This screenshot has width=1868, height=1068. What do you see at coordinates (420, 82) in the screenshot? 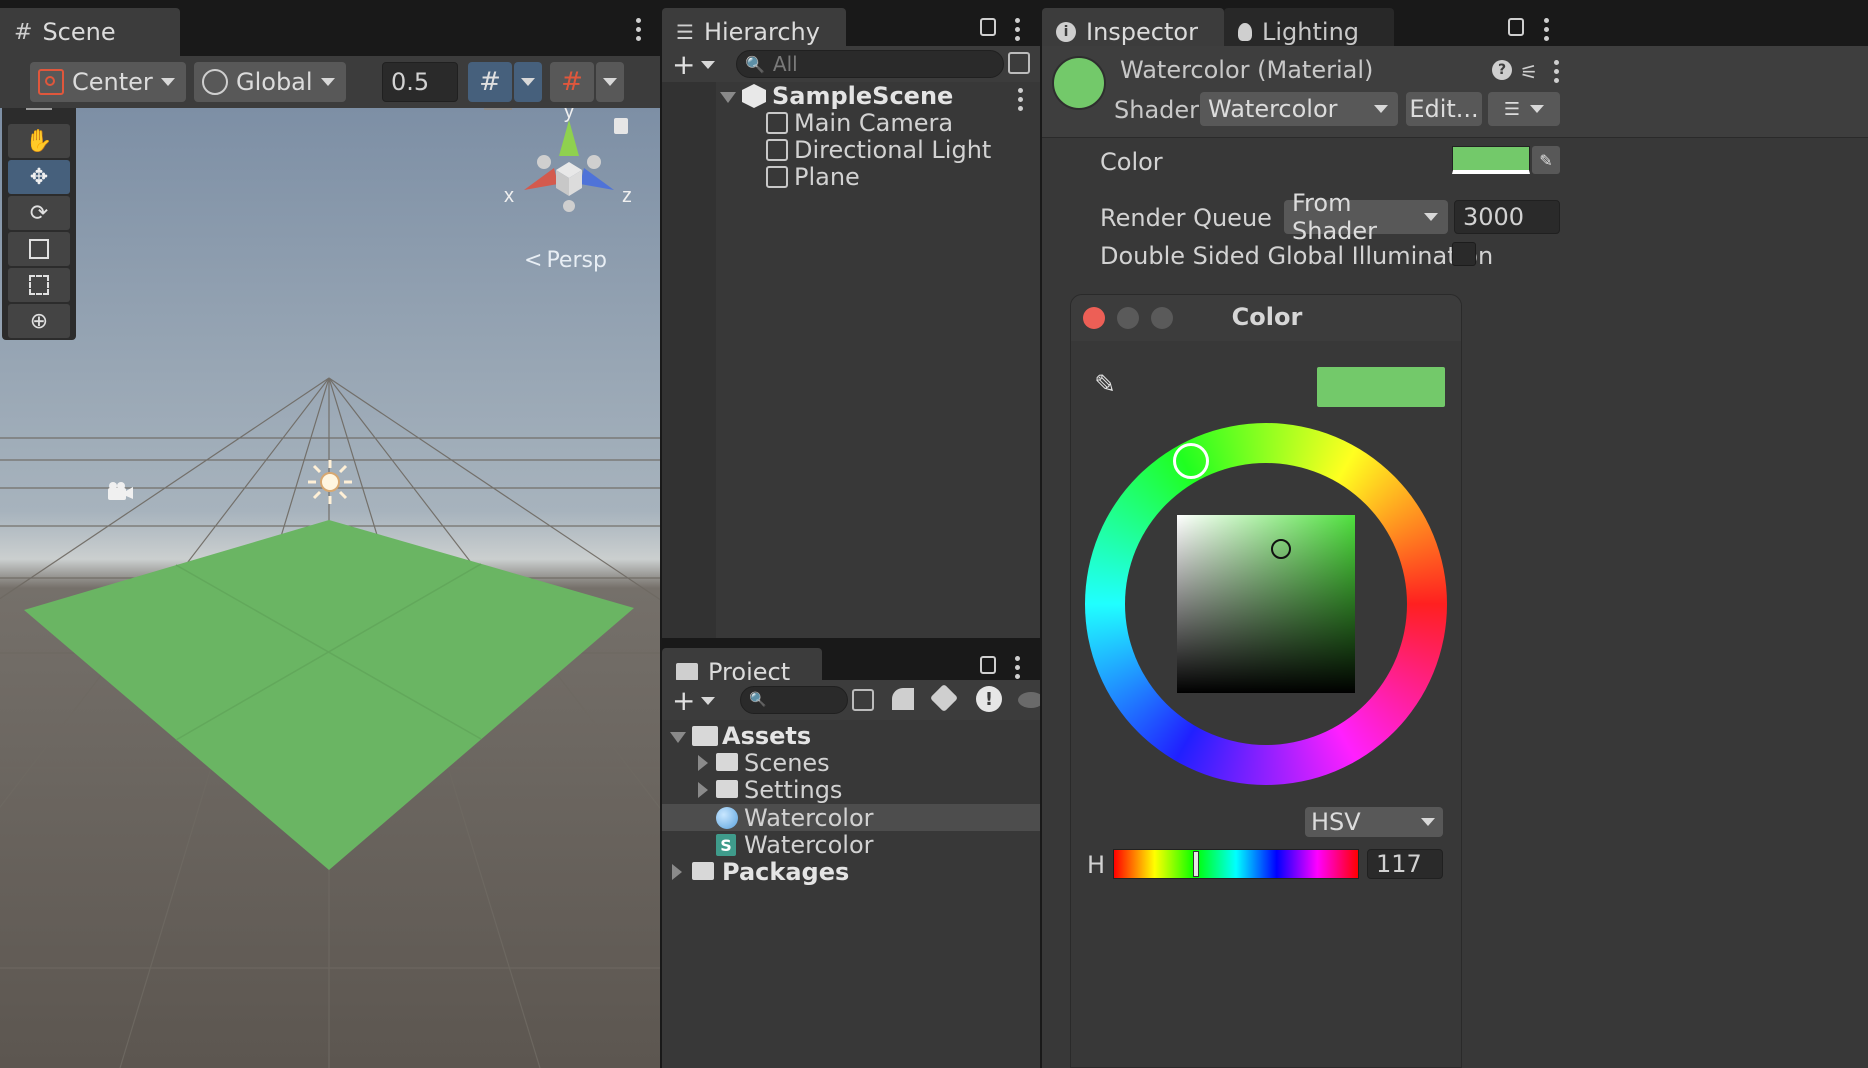
I see `snap-value-field: 0.5` at bounding box center [420, 82].